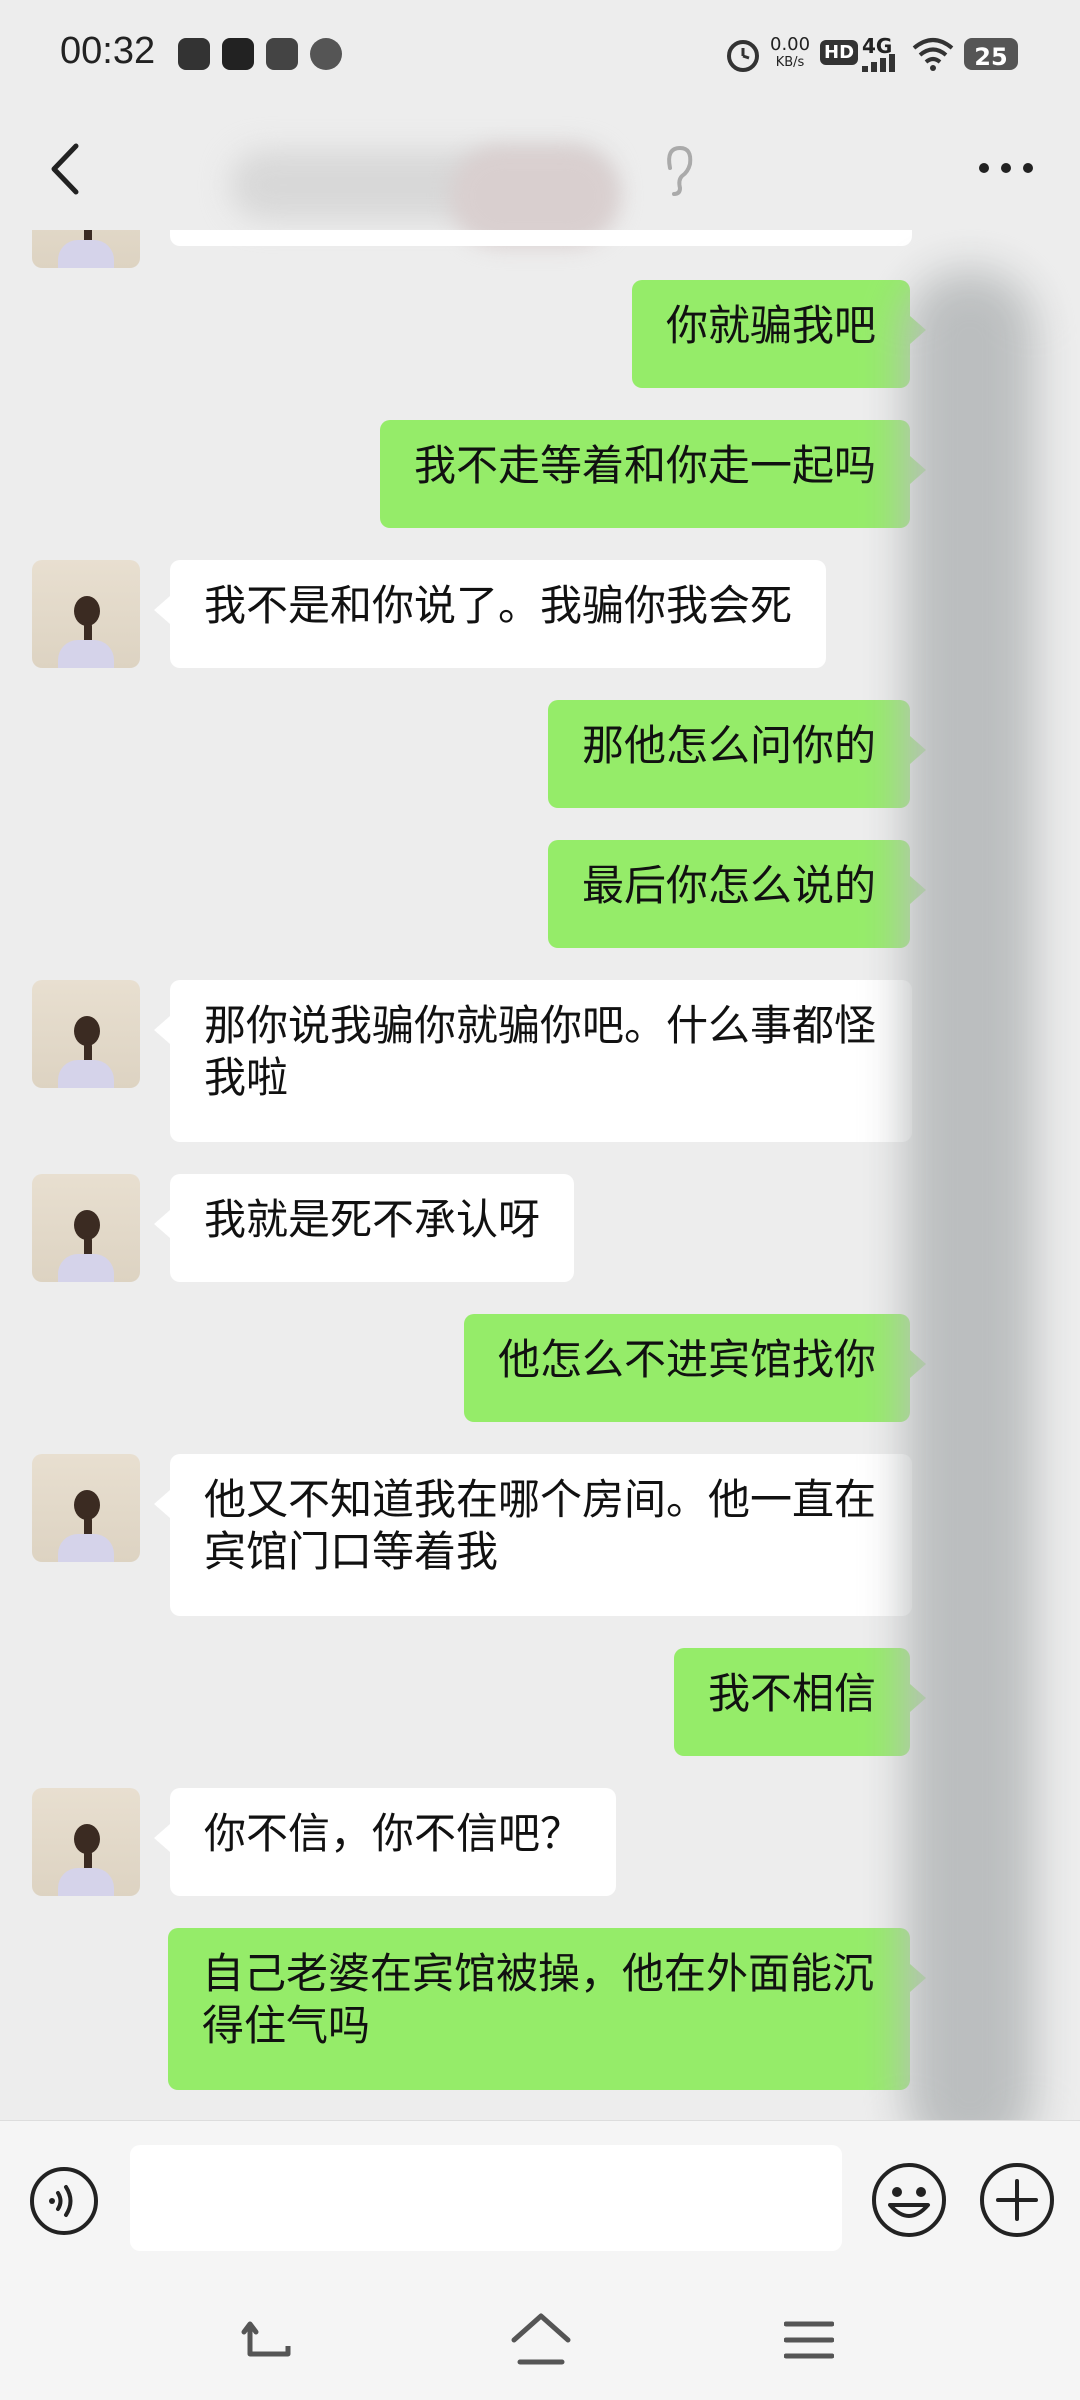 The width and height of the screenshot is (1080, 2400). Describe the element at coordinates (743, 56) in the screenshot. I see `alarm-icon` at that location.